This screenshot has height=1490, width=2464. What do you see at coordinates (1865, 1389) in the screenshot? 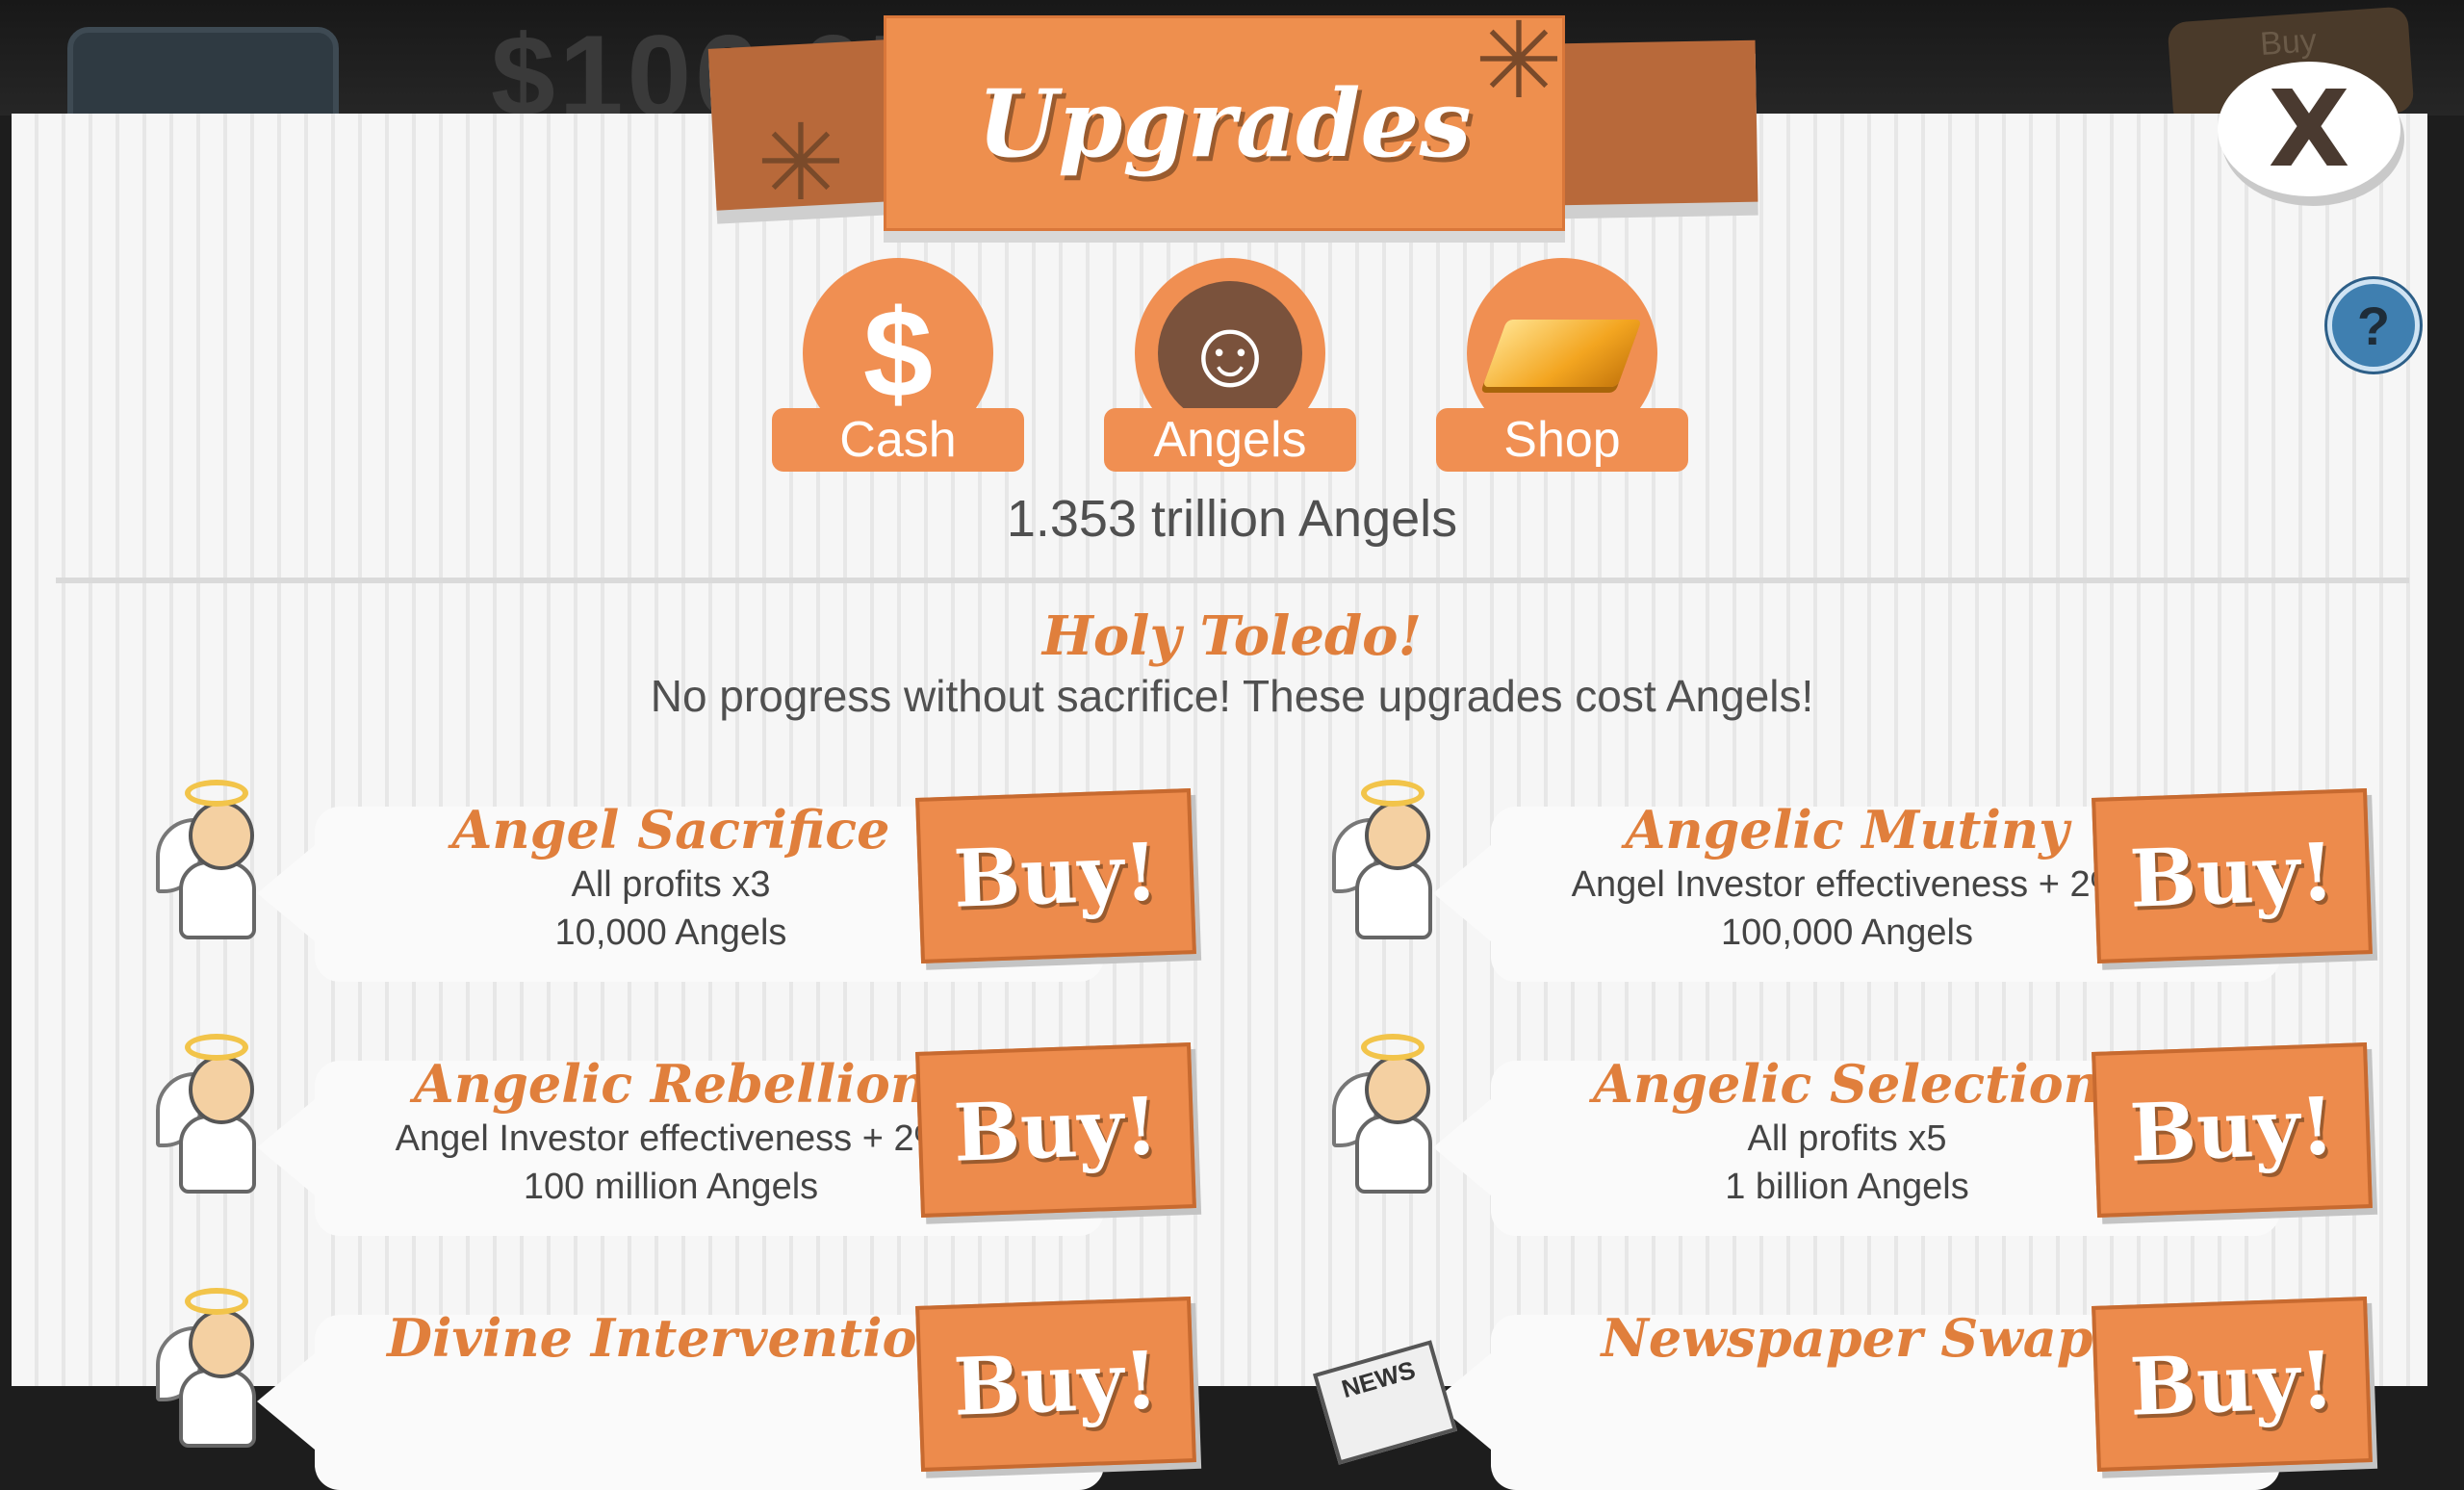
I see `upgrade-item: NEWS Newspaper Swap Buy!` at bounding box center [1865, 1389].